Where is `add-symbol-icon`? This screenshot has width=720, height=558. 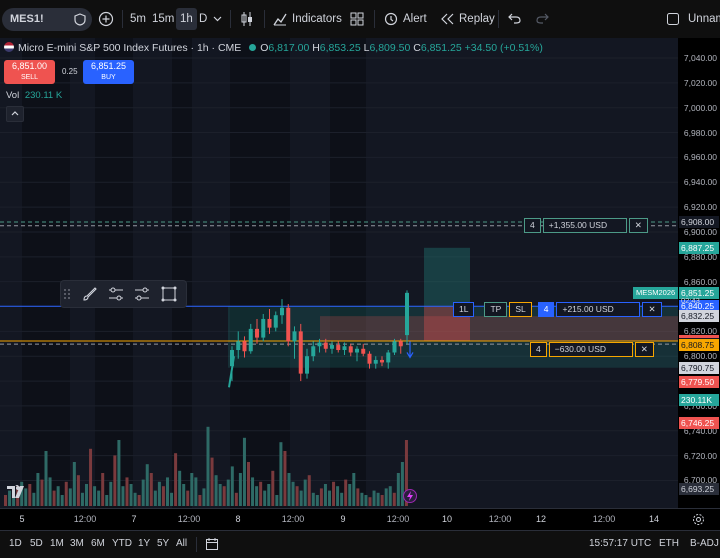
add-symbol-icon is located at coordinates (106, 19).